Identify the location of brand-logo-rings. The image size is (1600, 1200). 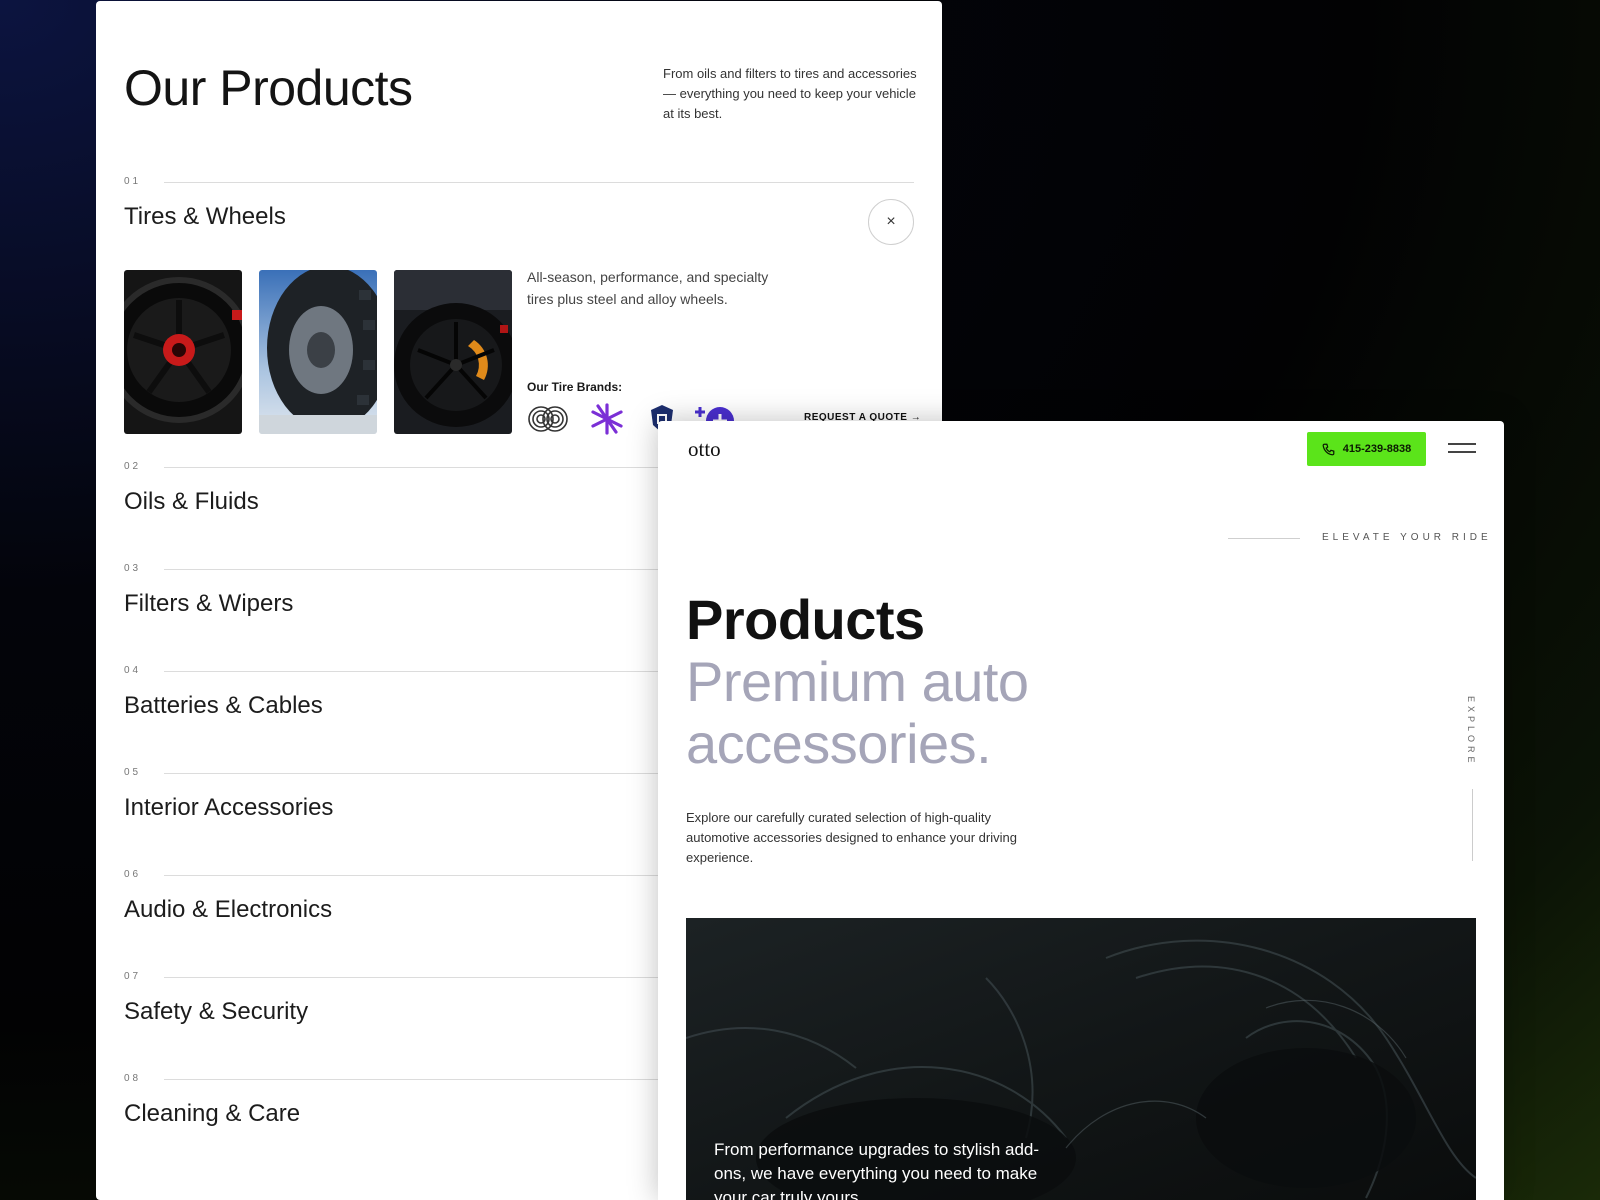
(548, 419).